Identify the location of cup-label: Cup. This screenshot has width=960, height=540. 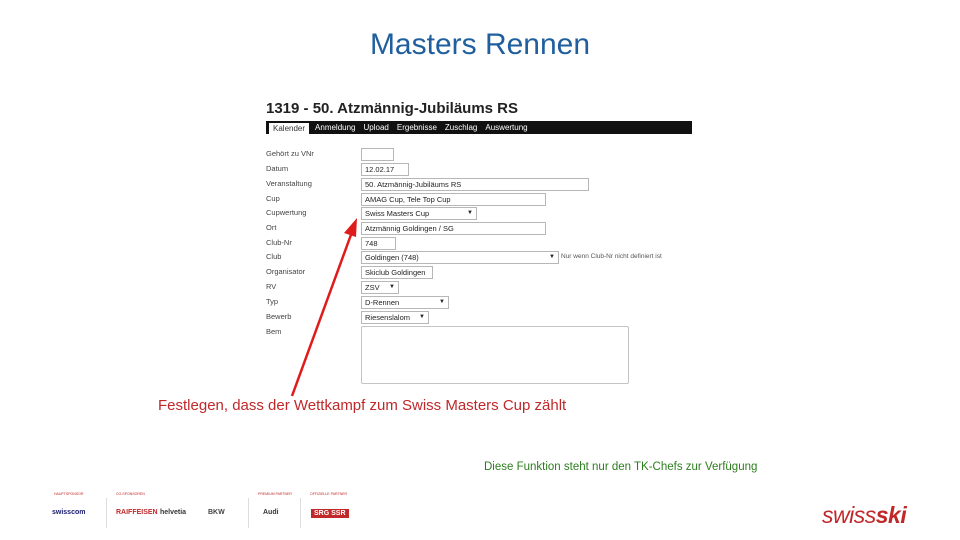
(273, 198).